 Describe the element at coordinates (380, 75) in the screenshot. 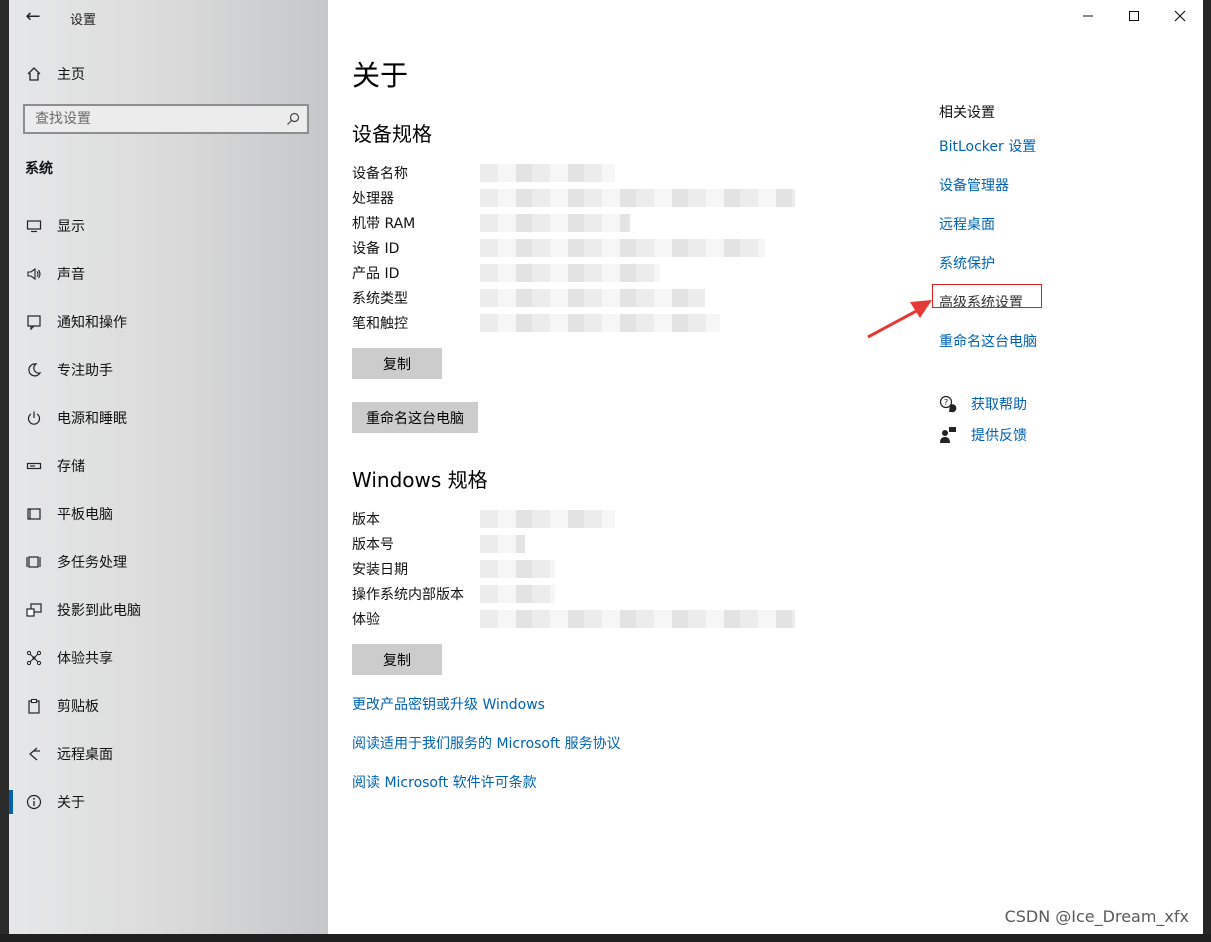

I see `page-title: 关于` at that location.